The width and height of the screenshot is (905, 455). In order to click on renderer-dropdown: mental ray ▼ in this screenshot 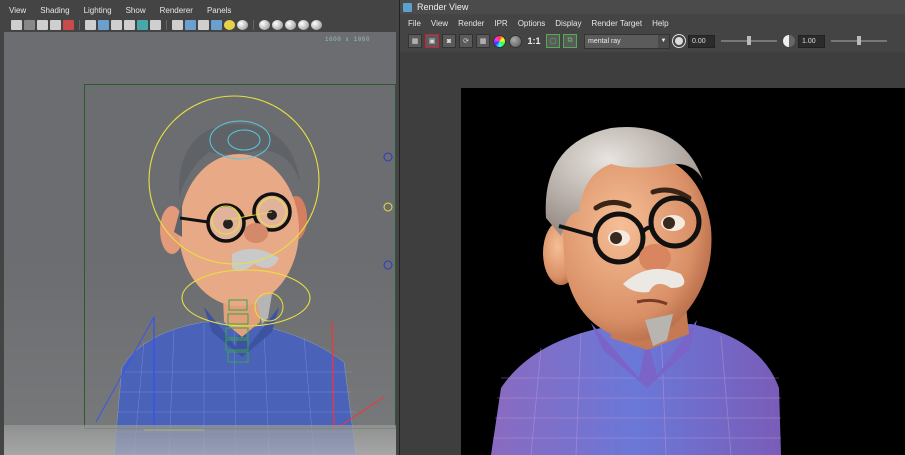, I will do `click(627, 41)`.